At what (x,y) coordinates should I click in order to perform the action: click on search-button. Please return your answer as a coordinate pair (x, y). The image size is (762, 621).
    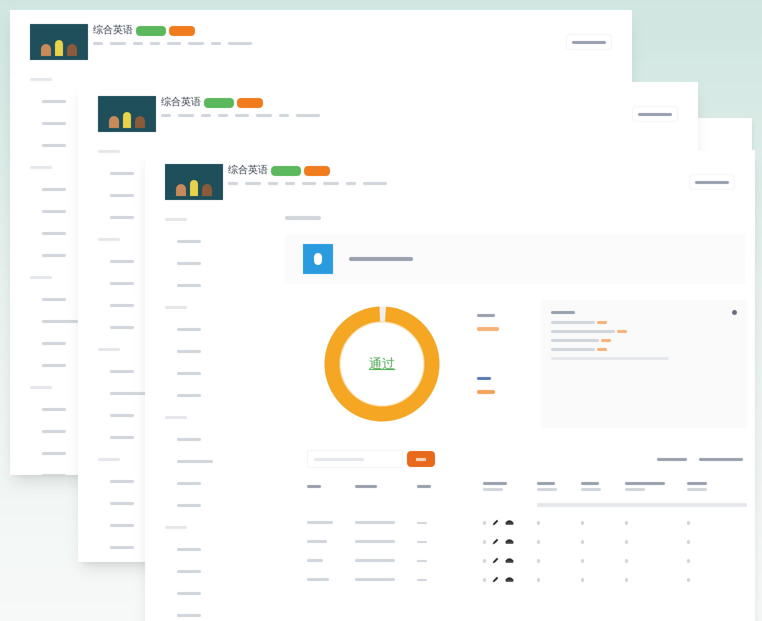
    Looking at the image, I should click on (421, 459).